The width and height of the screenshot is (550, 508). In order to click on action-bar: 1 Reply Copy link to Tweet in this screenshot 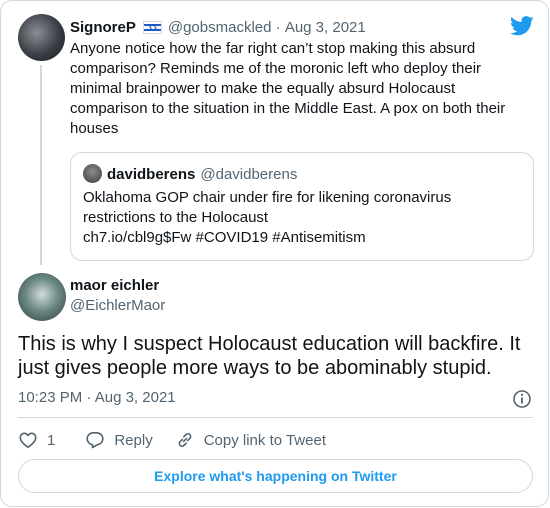, I will do `click(172, 440)`.